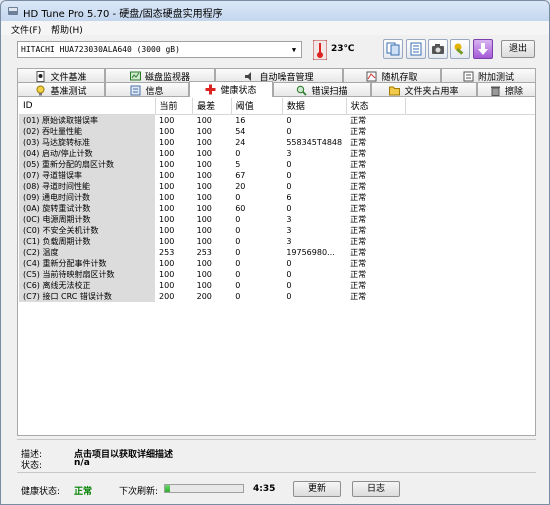 The image size is (550, 505). What do you see at coordinates (275, 28) in the screenshot?
I see `menu-bar: 文件(F) 帮助(H)` at bounding box center [275, 28].